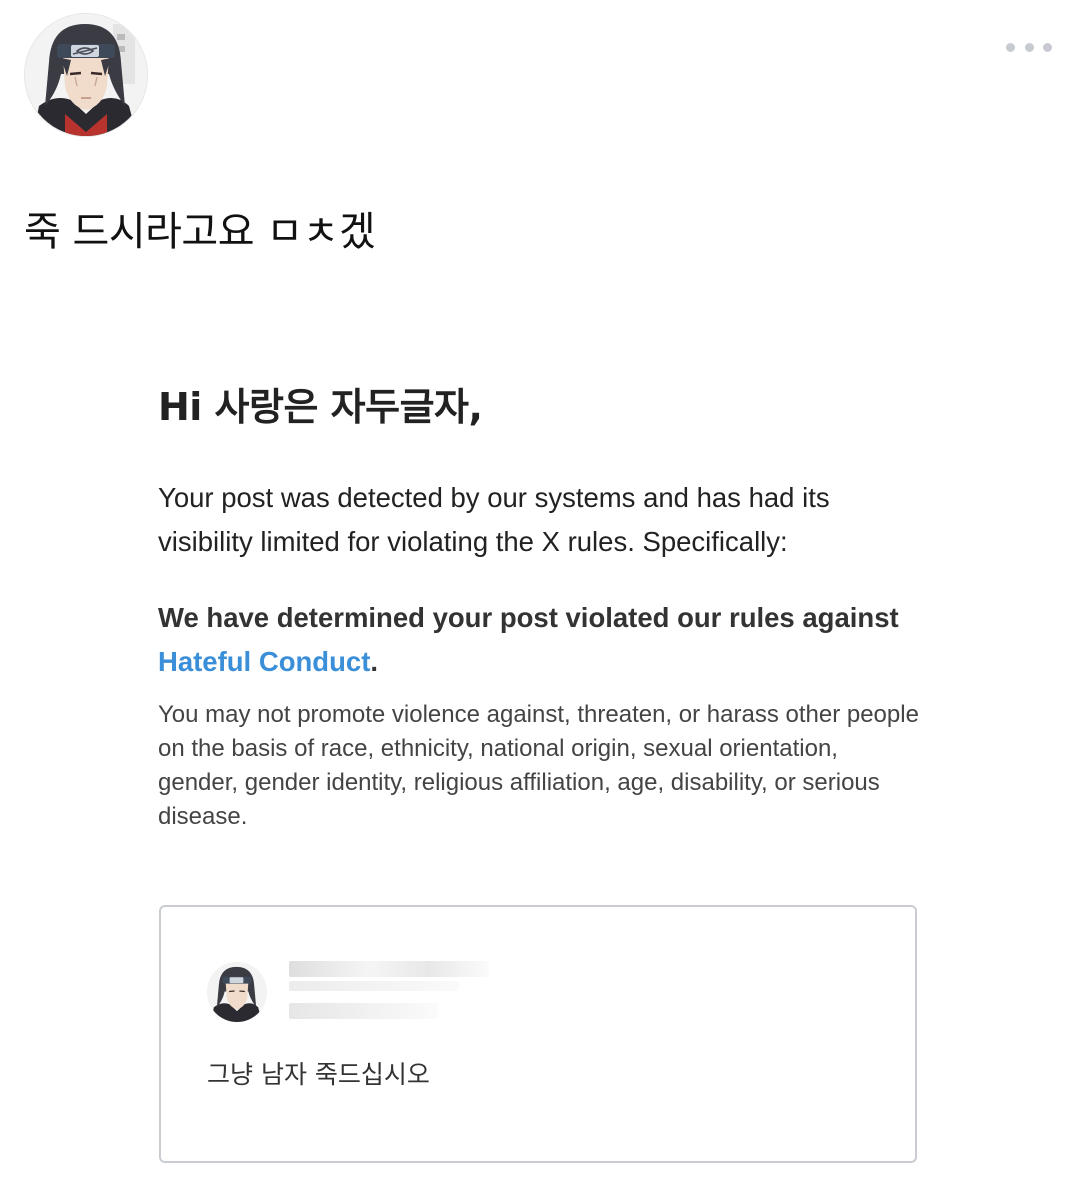 The image size is (1078, 1200). I want to click on tweet-text: 죽 드시라고요 ㅁㅊ겠, so click(200, 232).